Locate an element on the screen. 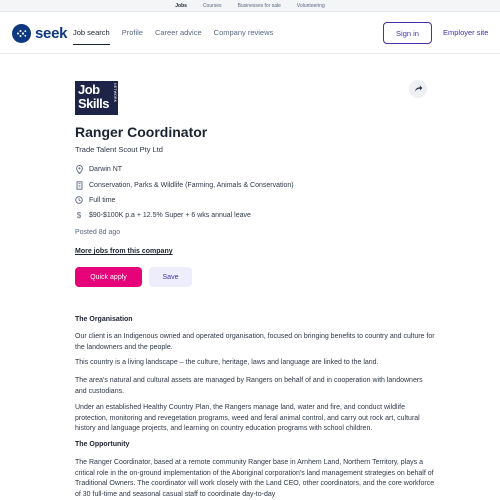  job-worktype-row: Full time is located at coordinates (95, 200).